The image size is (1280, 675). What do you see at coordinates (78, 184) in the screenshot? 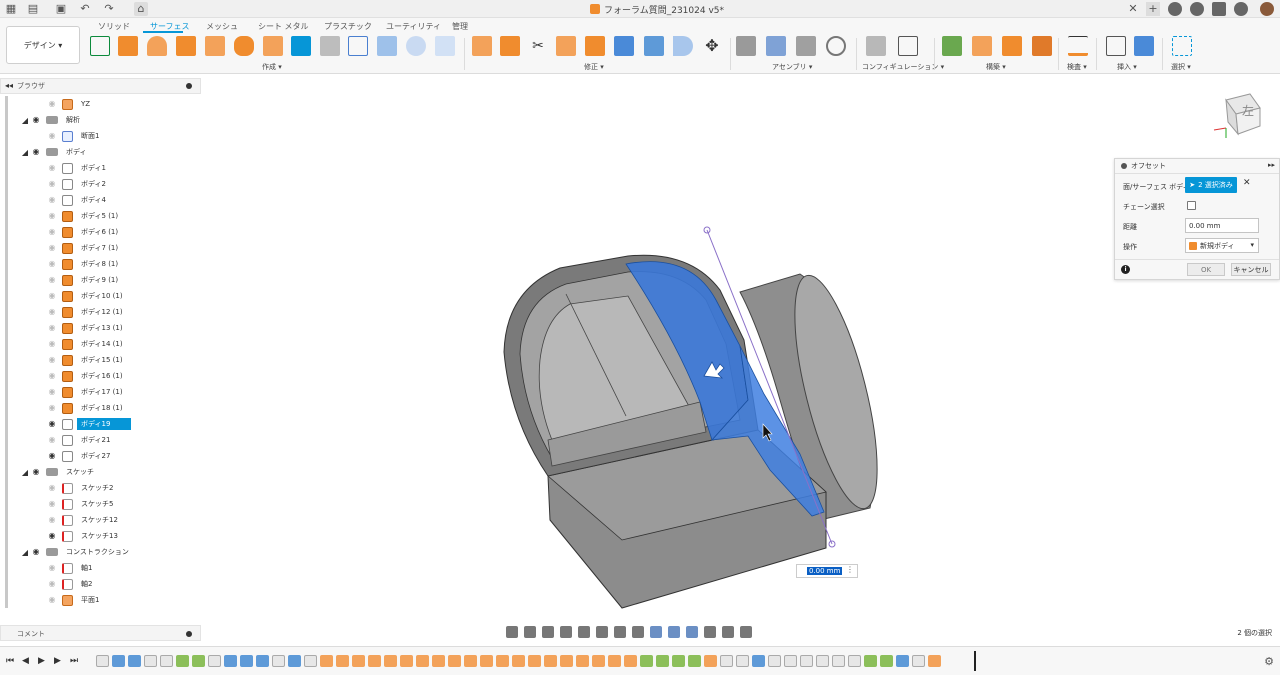
I see `browser-item: ◉ ボディ2` at bounding box center [78, 184].